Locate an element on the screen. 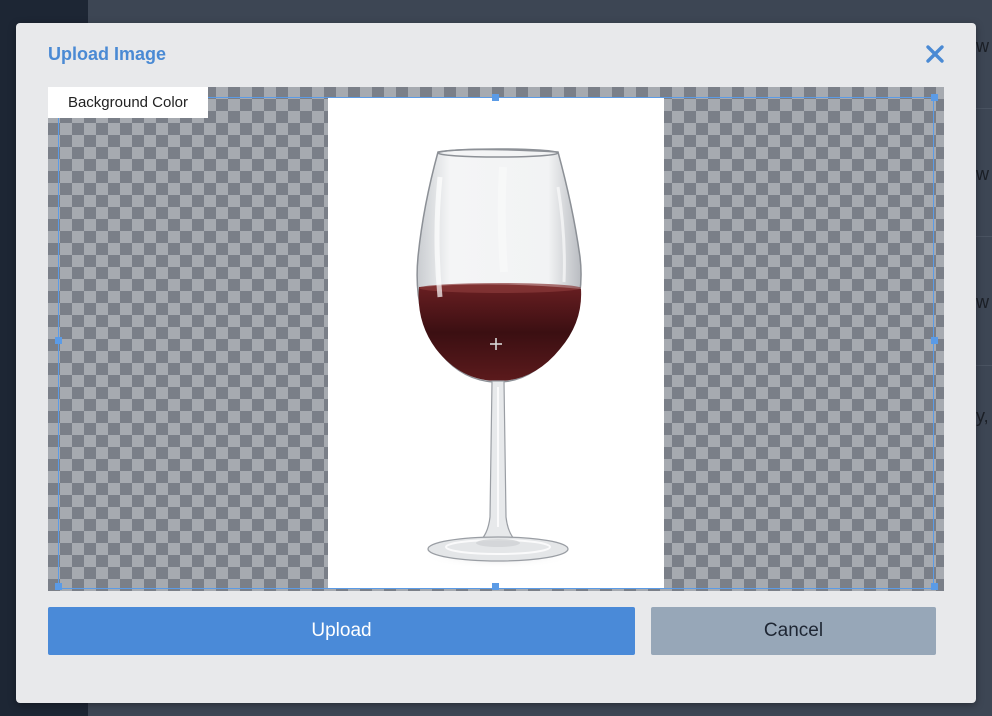 This screenshot has width=992, height=716. crop-handle-bottom is located at coordinates (495, 586).